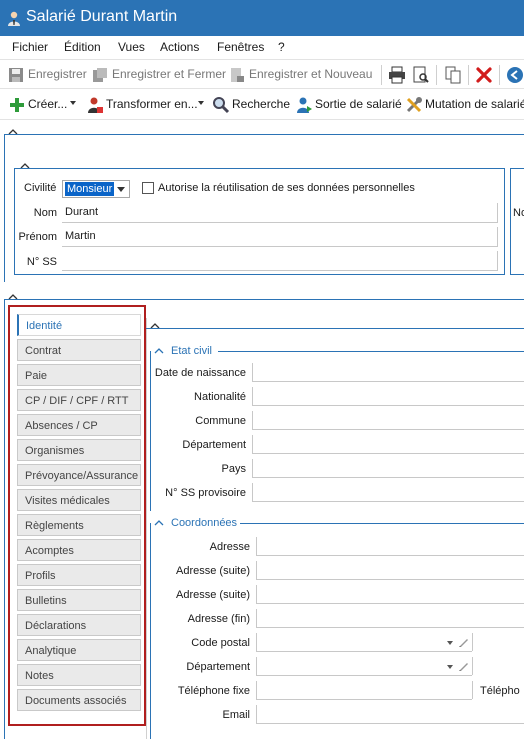 Image resolution: width=524 pixels, height=739 pixels. What do you see at coordinates (79, 350) in the screenshot?
I see `tab-contrat: Contrat` at bounding box center [79, 350].